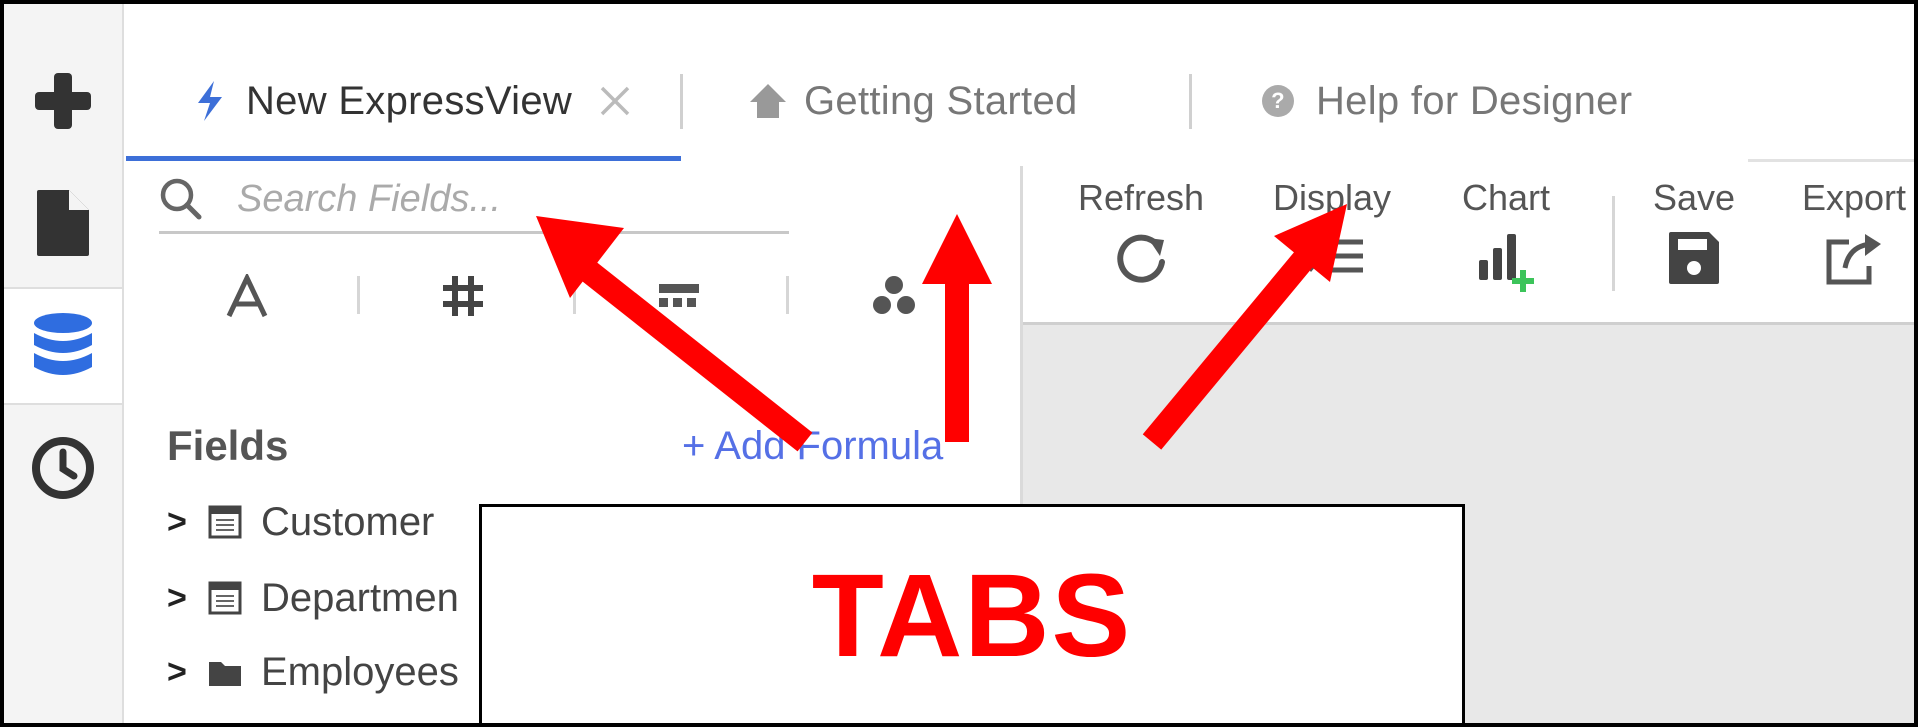  I want to click on home-icon, so click(768, 101).